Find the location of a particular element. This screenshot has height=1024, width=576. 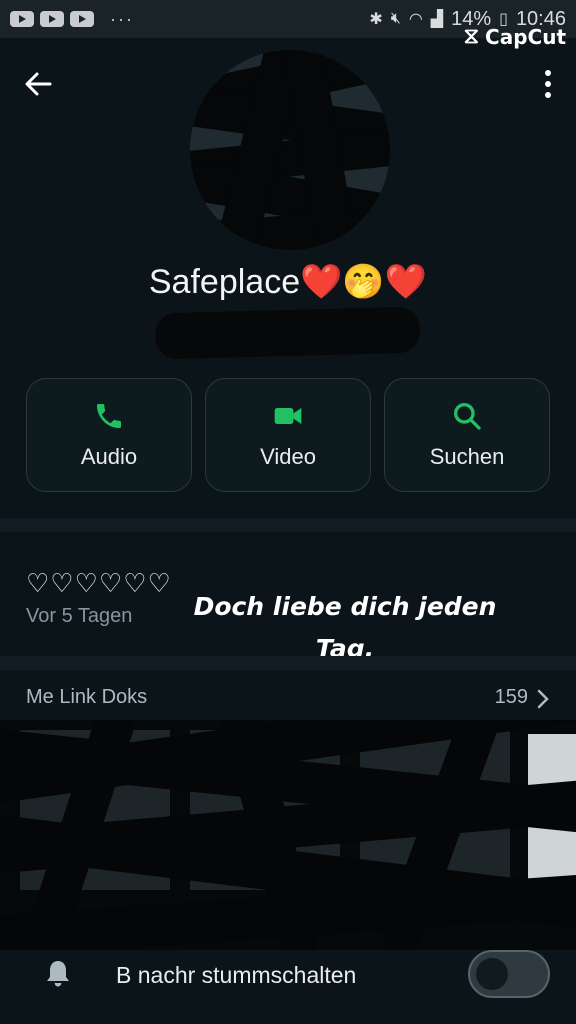

action-buttons: Audio Video Suchen is located at coordinates (288, 435).